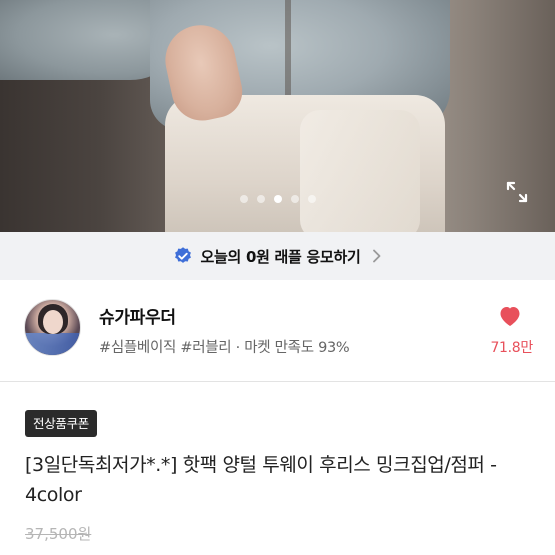  What do you see at coordinates (377, 256) in the screenshot?
I see `chevron-right-icon` at bounding box center [377, 256].